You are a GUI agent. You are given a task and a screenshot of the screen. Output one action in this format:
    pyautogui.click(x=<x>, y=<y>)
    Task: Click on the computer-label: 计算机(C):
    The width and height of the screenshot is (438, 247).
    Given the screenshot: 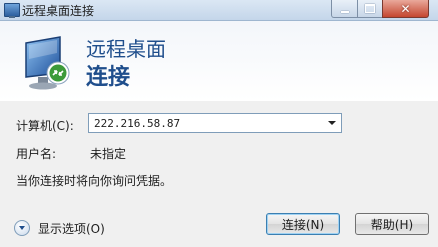 What is the action you would take?
    pyautogui.click(x=45, y=126)
    